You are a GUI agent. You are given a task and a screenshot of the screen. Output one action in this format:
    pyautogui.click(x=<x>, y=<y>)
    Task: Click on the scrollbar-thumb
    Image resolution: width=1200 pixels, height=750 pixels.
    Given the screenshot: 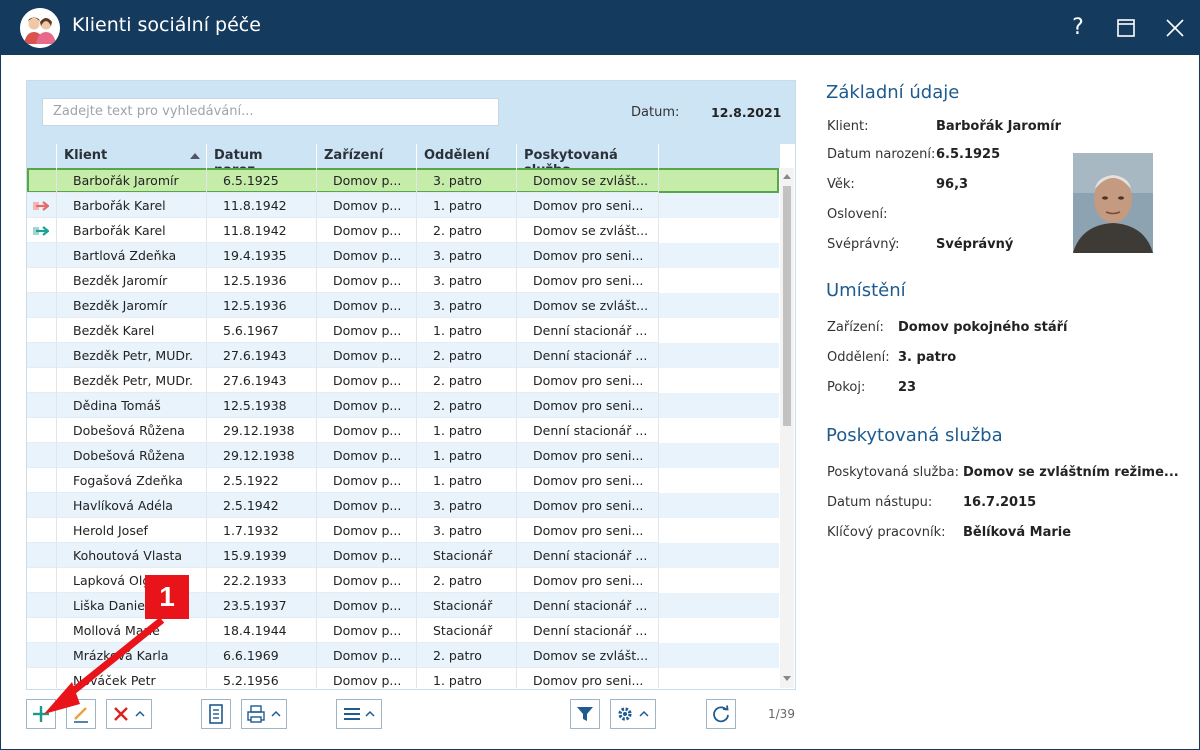 What is the action you would take?
    pyautogui.click(x=787, y=306)
    